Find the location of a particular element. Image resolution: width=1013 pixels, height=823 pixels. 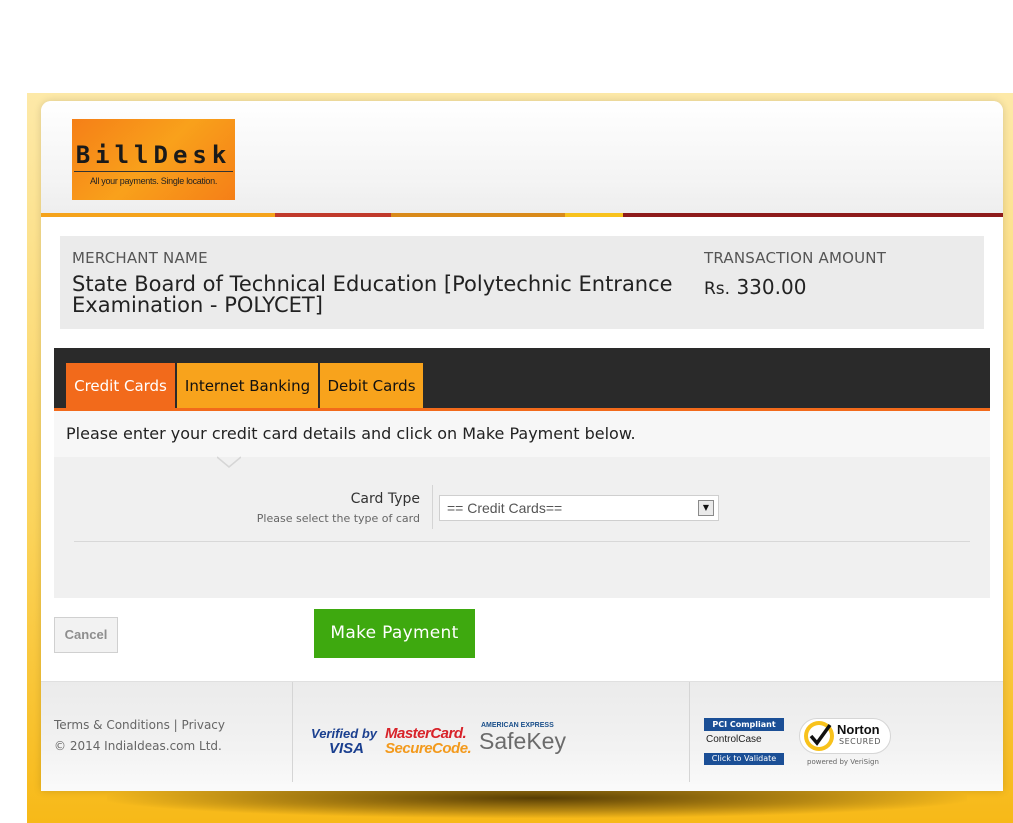

notch-icon is located at coordinates (229, 462).